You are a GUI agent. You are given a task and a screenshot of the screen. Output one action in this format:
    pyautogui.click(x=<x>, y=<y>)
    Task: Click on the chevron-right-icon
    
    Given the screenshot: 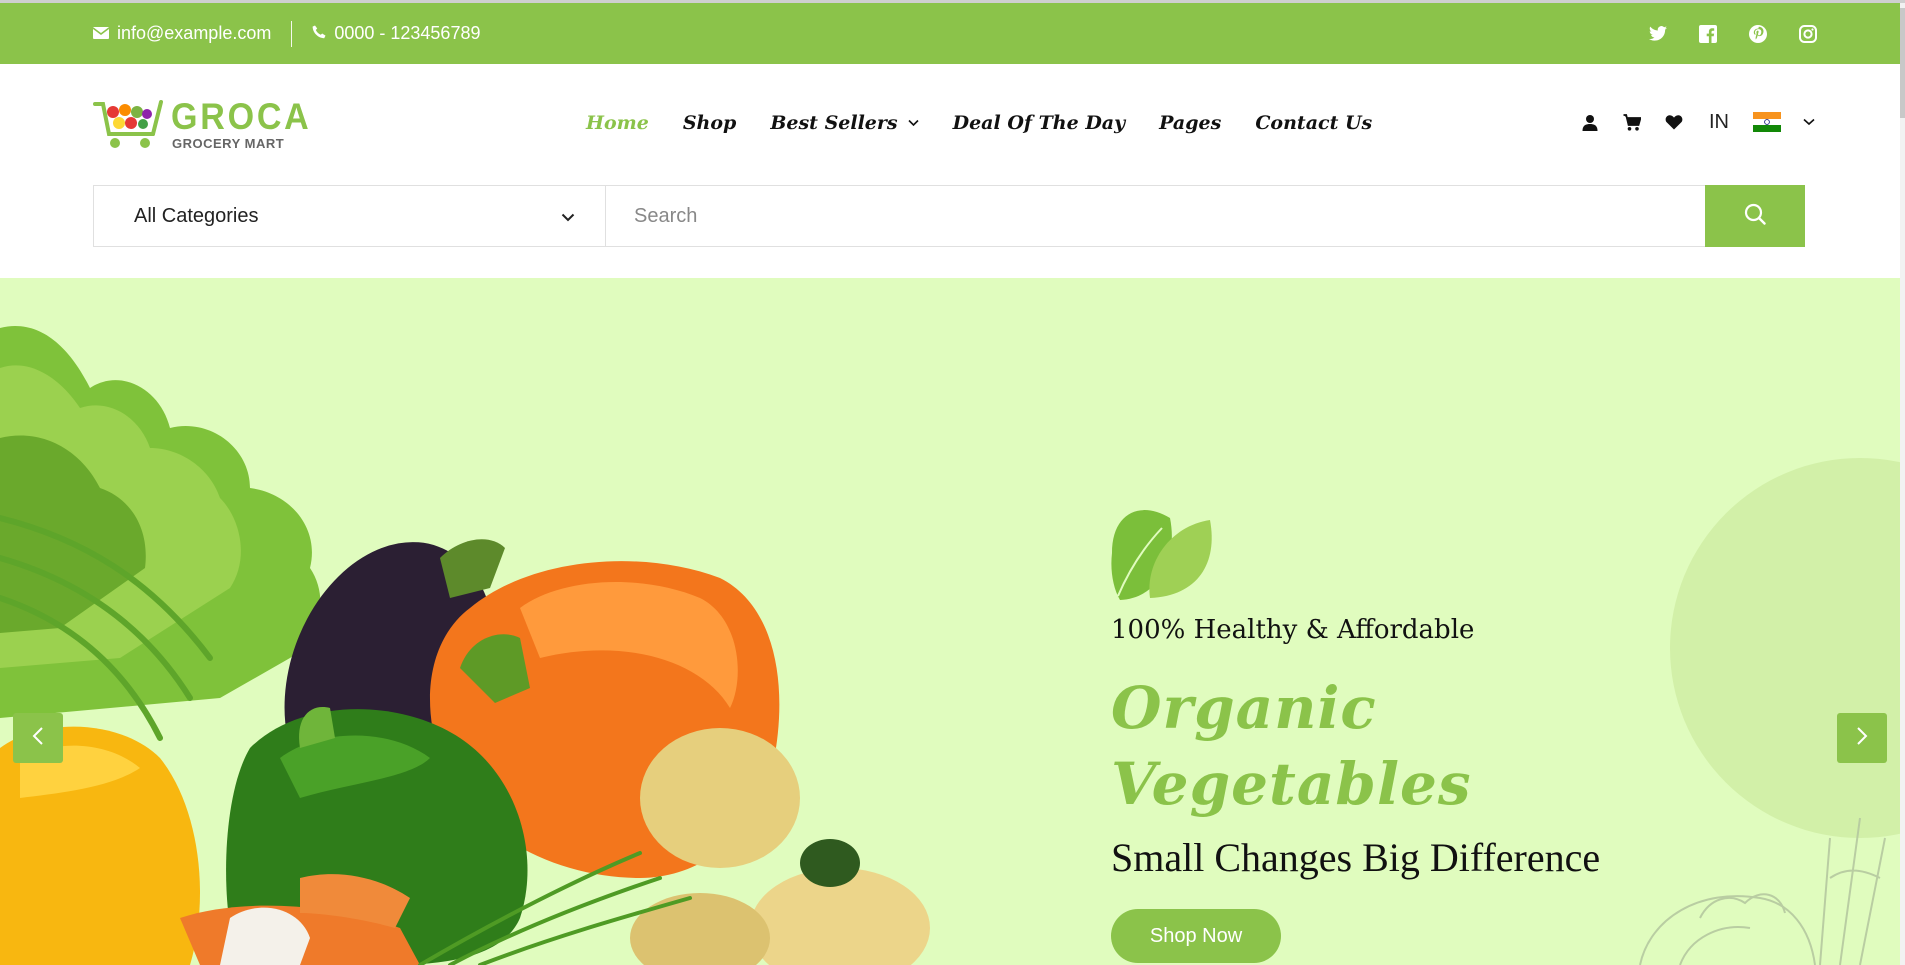 What is the action you would take?
    pyautogui.click(x=1862, y=738)
    